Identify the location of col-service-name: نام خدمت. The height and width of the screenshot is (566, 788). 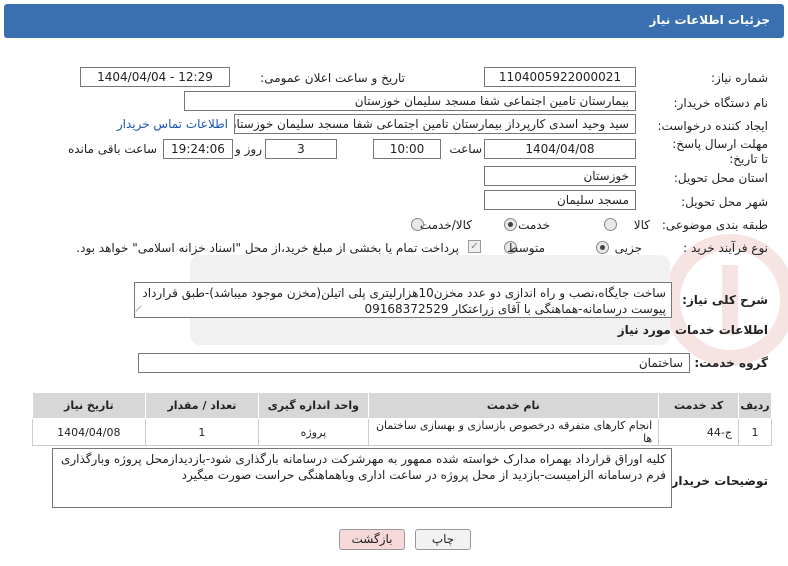
(513, 405).